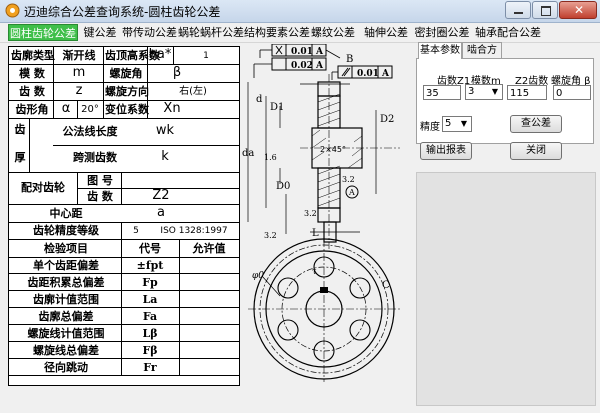  I want to click on item-code: Fβ, so click(150, 350).